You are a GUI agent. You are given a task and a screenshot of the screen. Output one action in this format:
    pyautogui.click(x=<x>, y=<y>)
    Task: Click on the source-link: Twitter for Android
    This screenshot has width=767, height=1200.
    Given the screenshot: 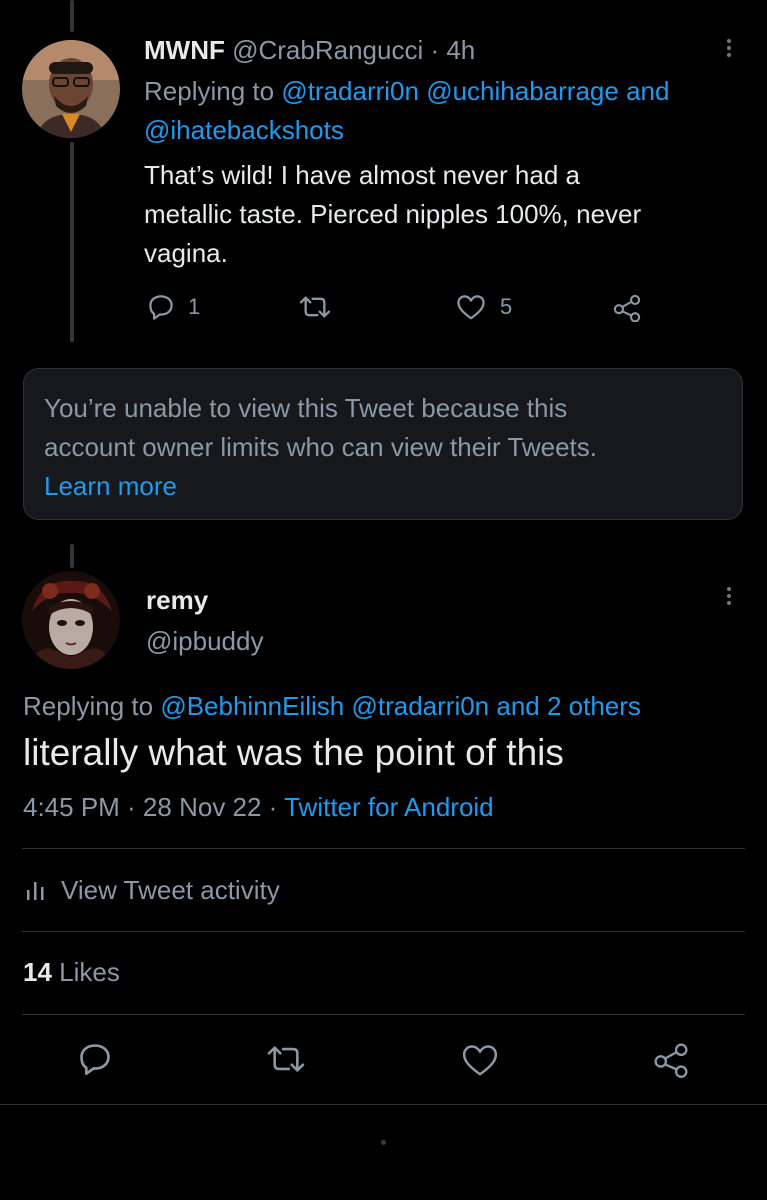 What is the action you would take?
    pyautogui.click(x=389, y=807)
    